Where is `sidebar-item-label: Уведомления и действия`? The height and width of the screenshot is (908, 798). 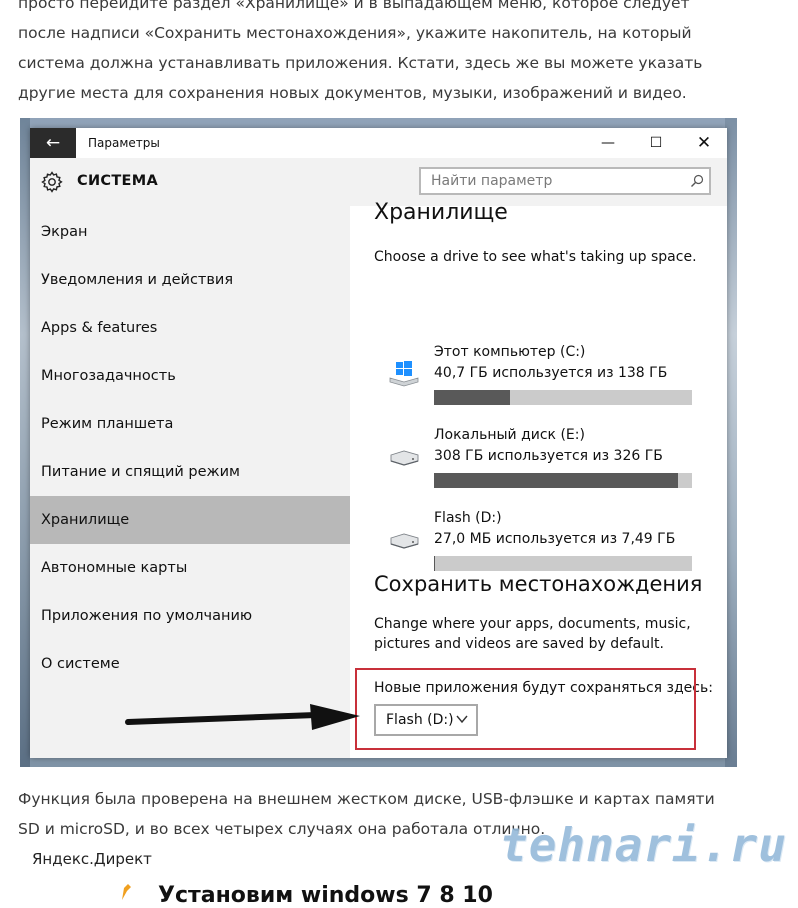
sidebar-item-label: Уведомления и действия is located at coordinates (137, 280).